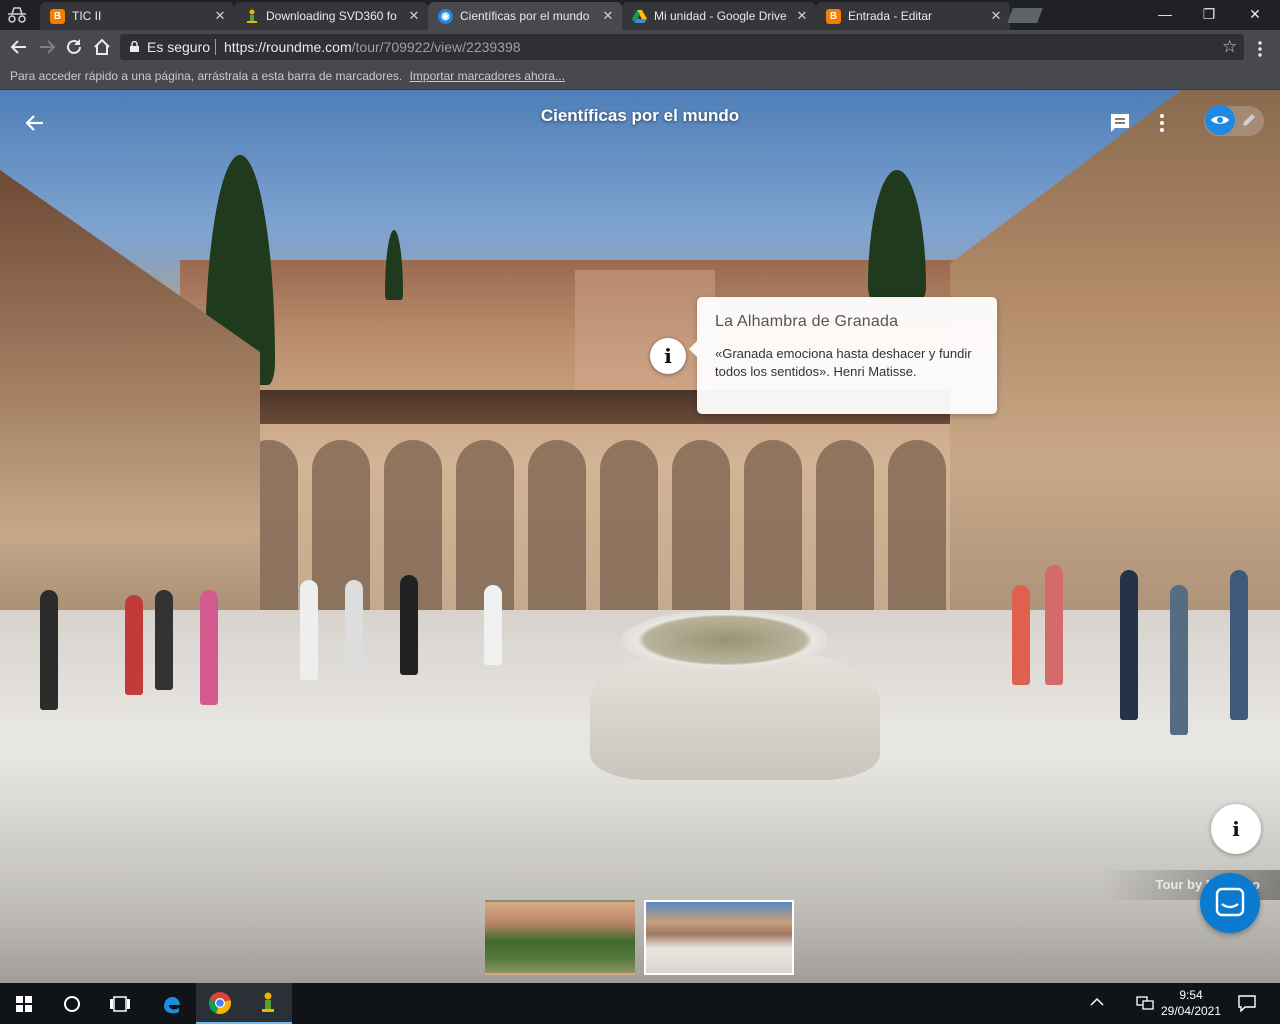 This screenshot has height=1024, width=1280. I want to click on new-tab-button, so click(1025, 15).